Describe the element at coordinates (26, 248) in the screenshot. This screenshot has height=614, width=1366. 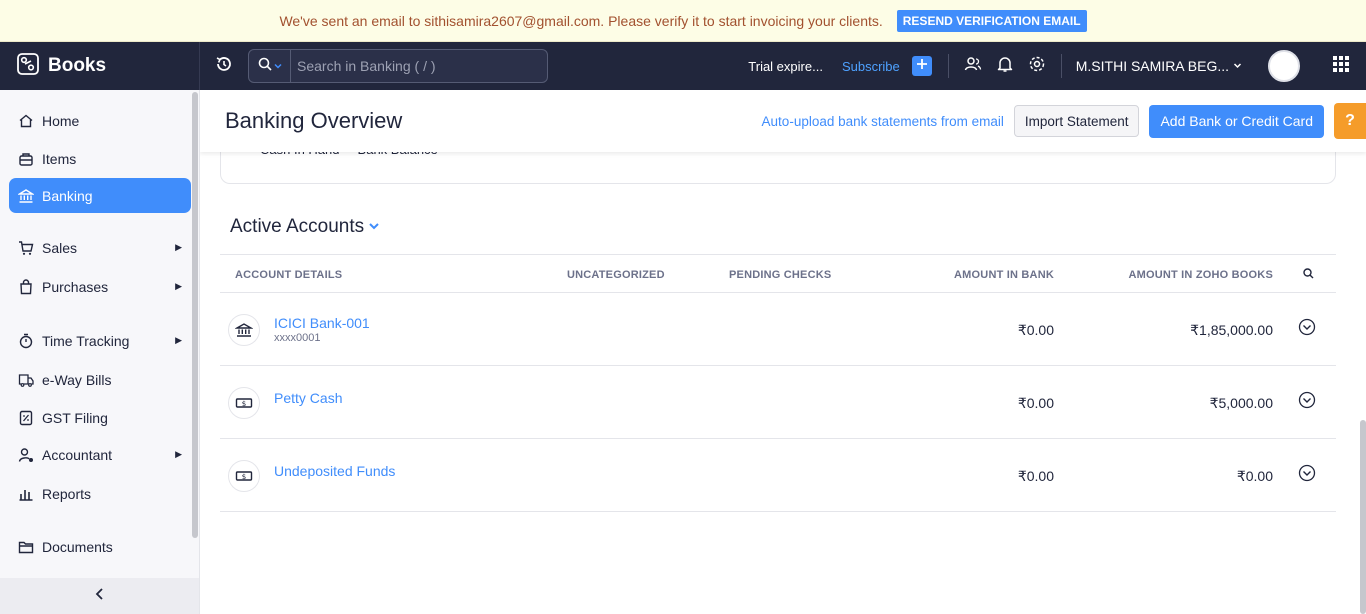
I see `cart-icon` at that location.